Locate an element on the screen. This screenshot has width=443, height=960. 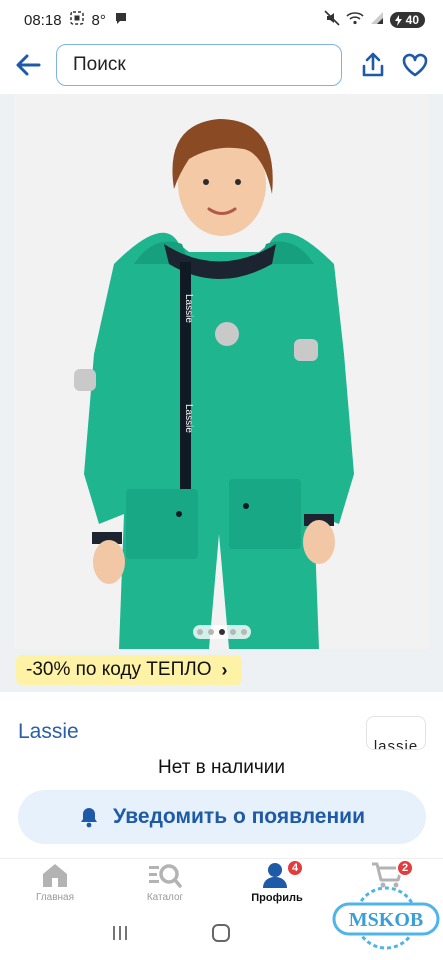
nav-label-catalog: Каталог is located at coordinates (165, 897).